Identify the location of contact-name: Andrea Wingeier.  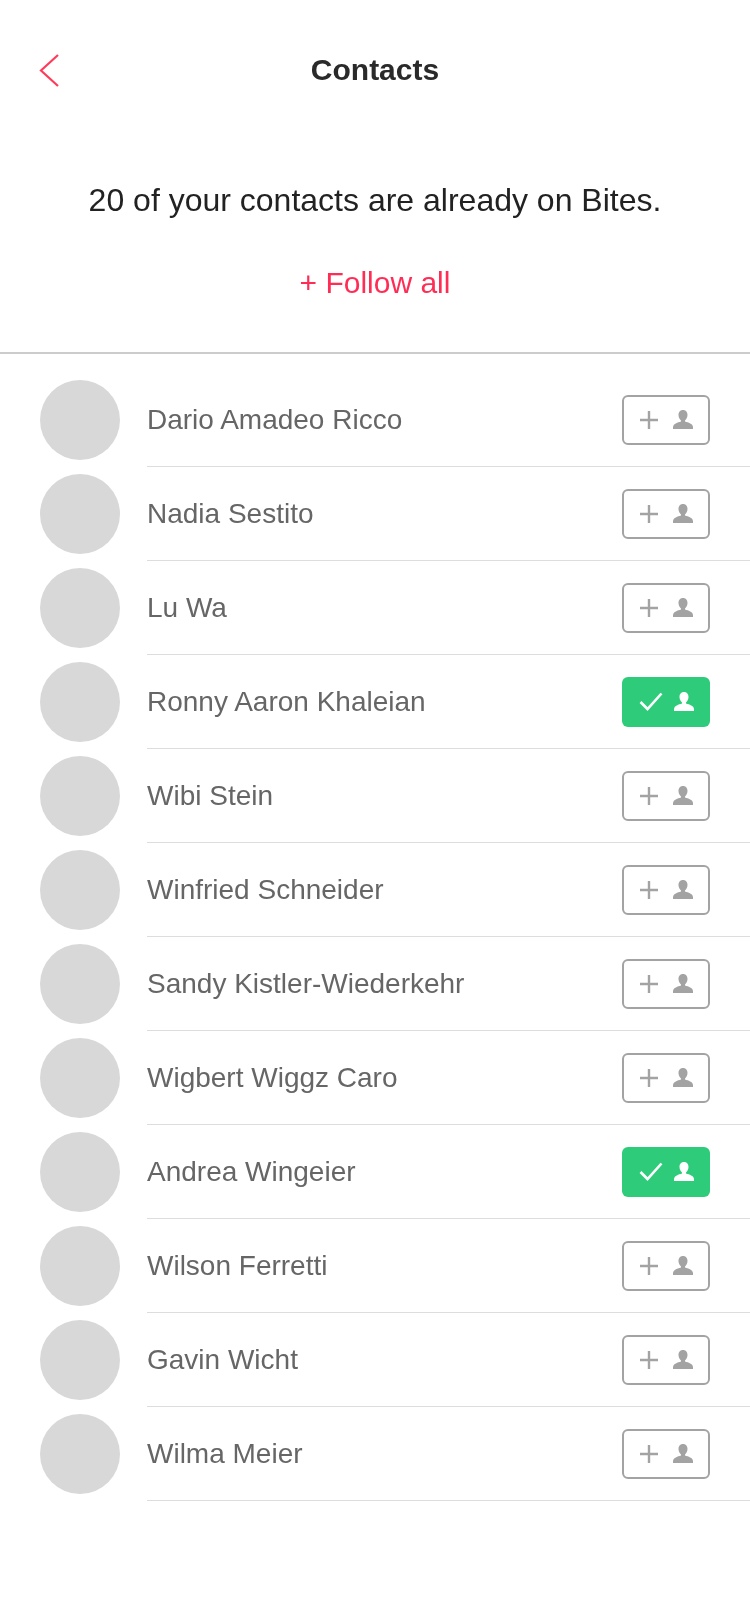
(251, 1171).